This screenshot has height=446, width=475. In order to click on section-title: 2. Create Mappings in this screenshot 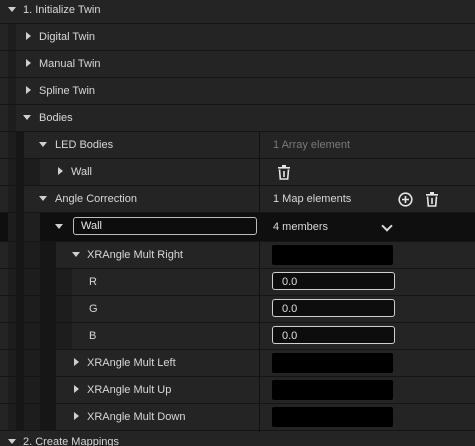, I will do `click(71, 441)`.